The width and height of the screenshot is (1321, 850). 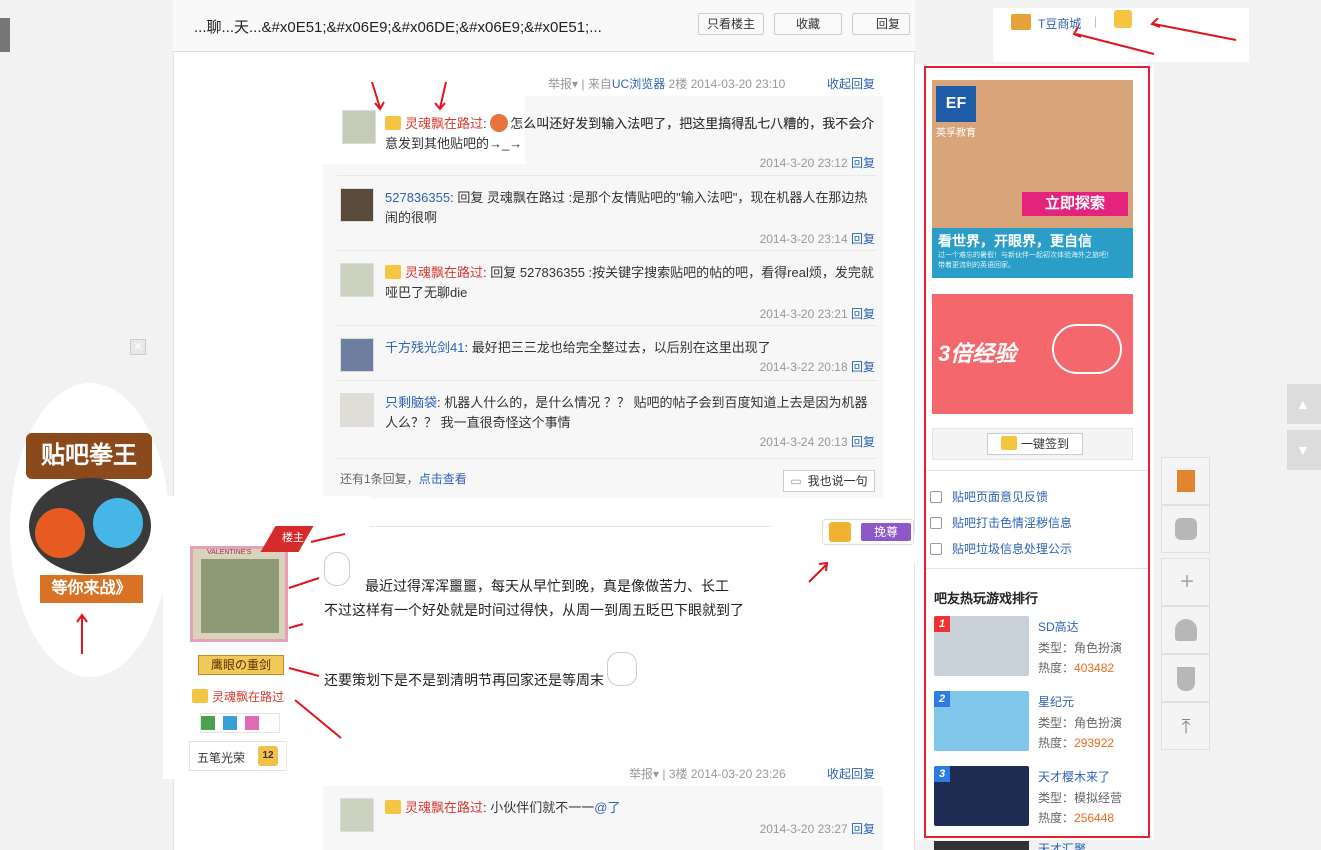 I want to click on user-icon, so click(x=1186, y=630).